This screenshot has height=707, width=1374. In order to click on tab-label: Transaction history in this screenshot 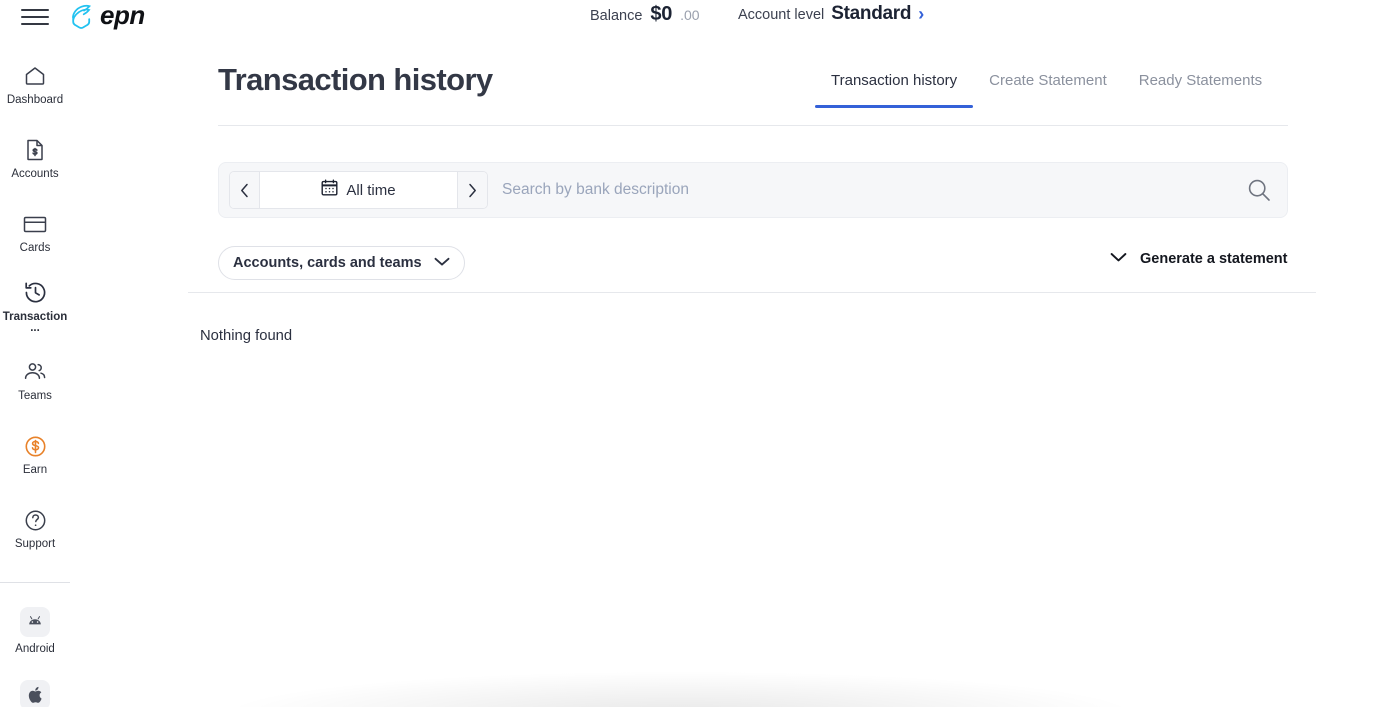, I will do `click(894, 80)`.